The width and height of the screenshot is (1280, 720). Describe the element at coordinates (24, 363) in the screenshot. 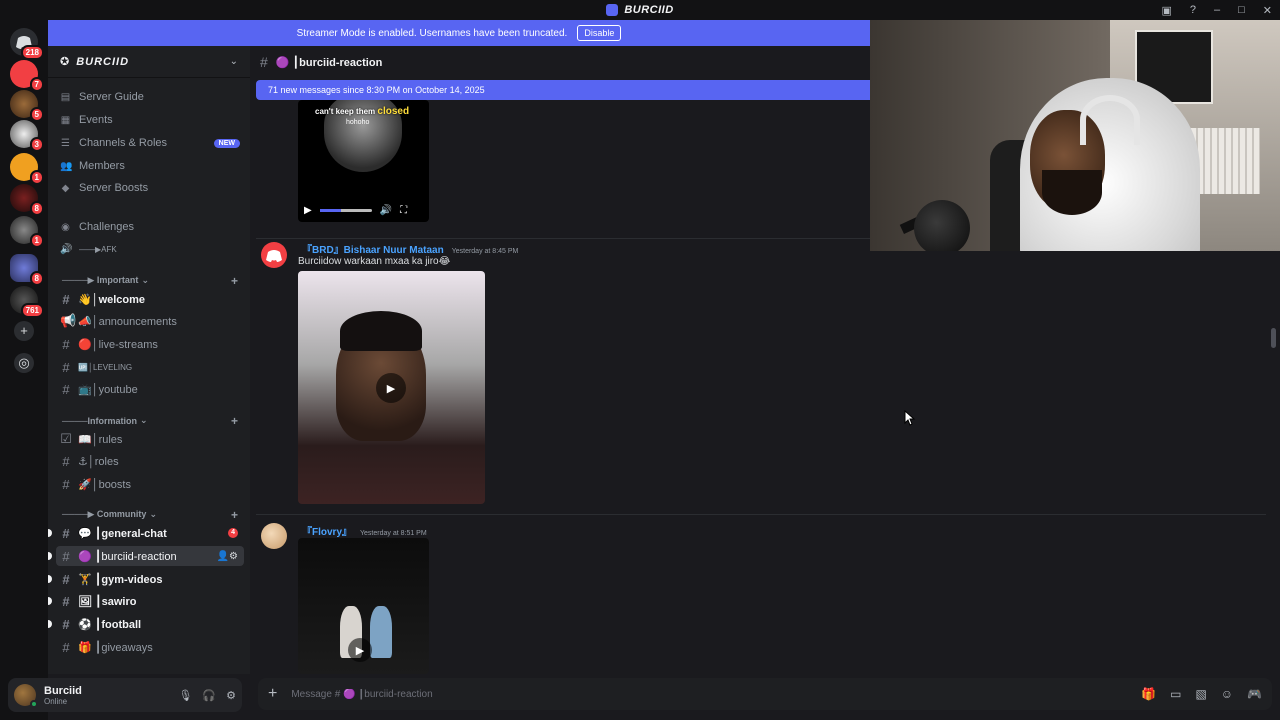

I see `discover-icon: ◎` at that location.